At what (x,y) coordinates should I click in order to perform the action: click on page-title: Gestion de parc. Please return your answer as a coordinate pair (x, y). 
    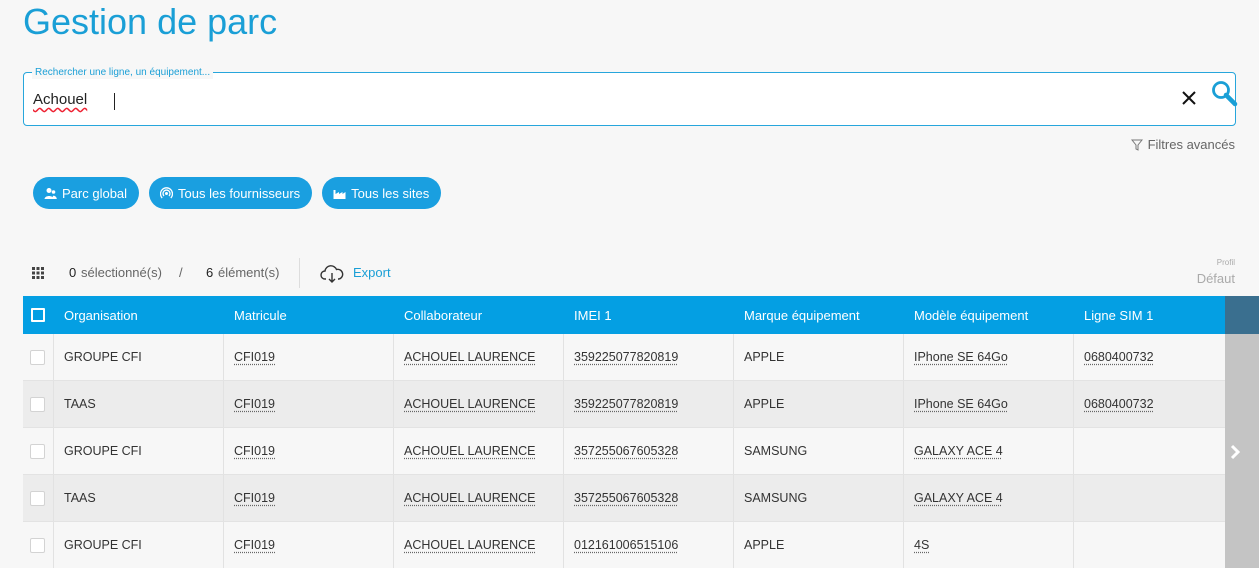
    Looking at the image, I should click on (150, 21).